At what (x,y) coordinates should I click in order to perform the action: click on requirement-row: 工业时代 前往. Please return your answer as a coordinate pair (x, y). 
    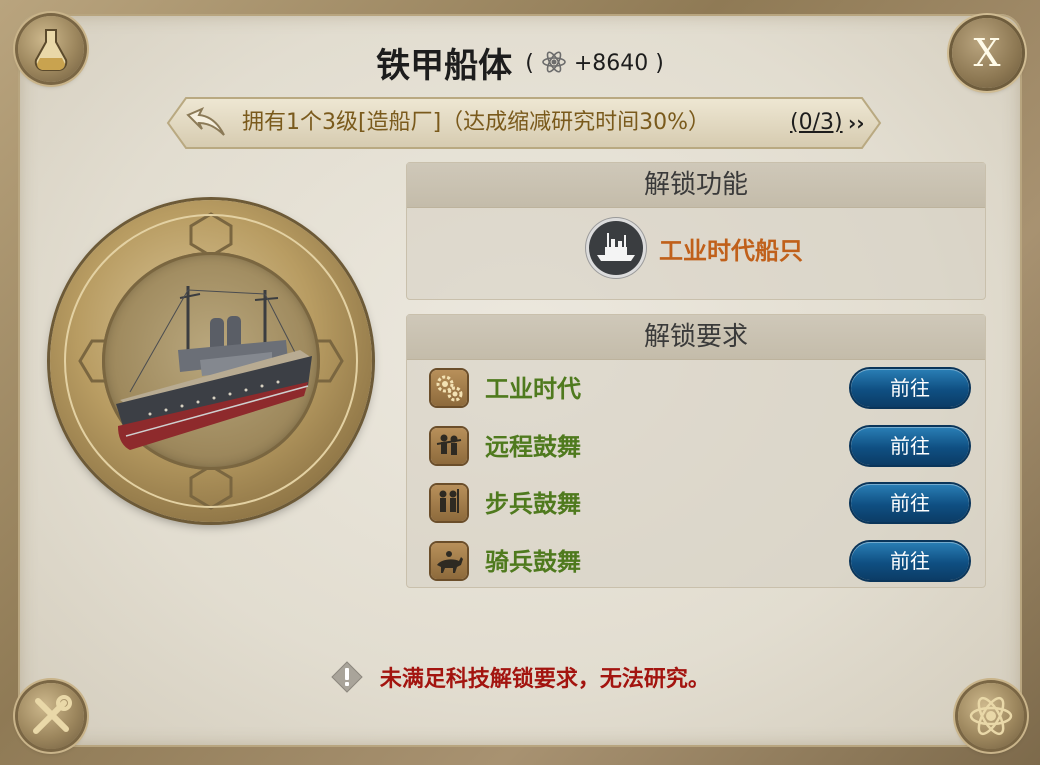
    Looking at the image, I should click on (701, 389).